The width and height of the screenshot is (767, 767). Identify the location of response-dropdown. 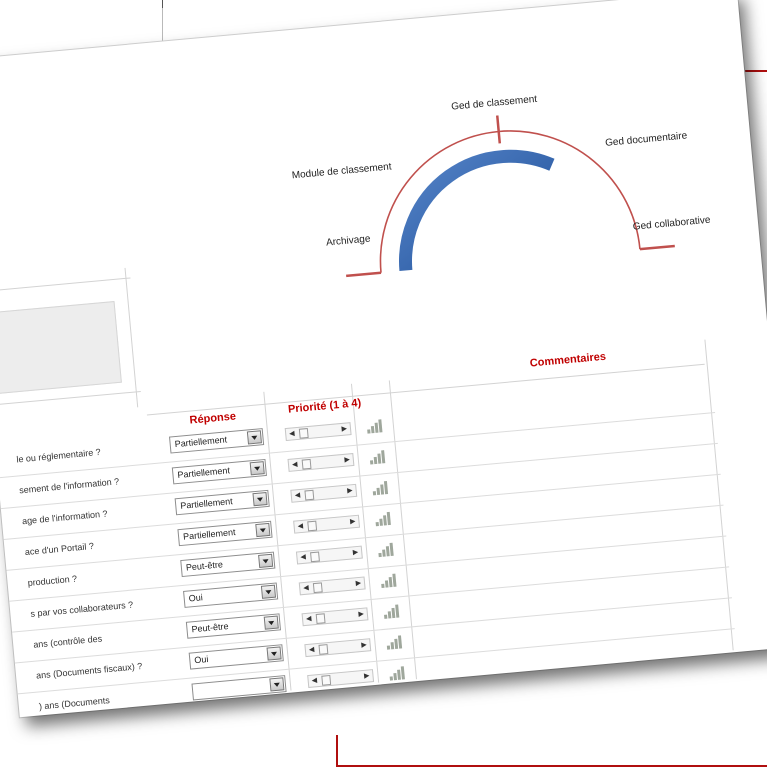
(239, 688).